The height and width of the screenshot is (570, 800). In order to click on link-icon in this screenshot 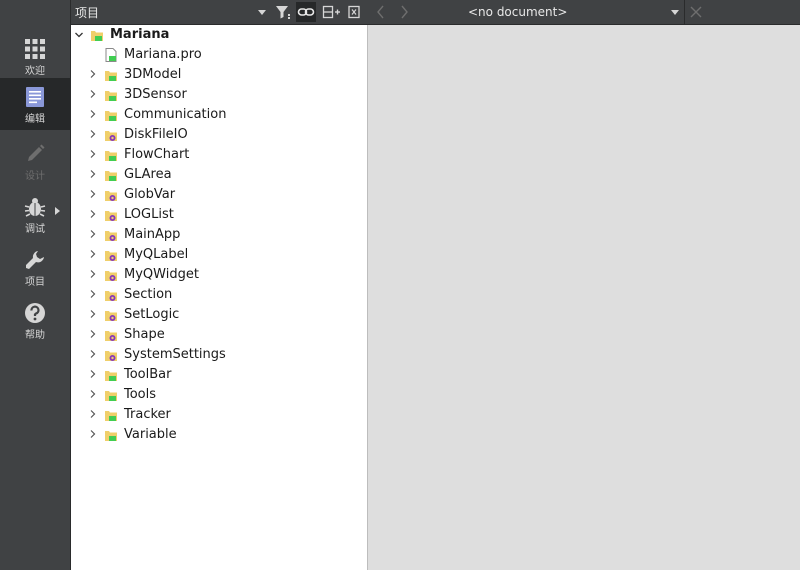, I will do `click(306, 12)`.